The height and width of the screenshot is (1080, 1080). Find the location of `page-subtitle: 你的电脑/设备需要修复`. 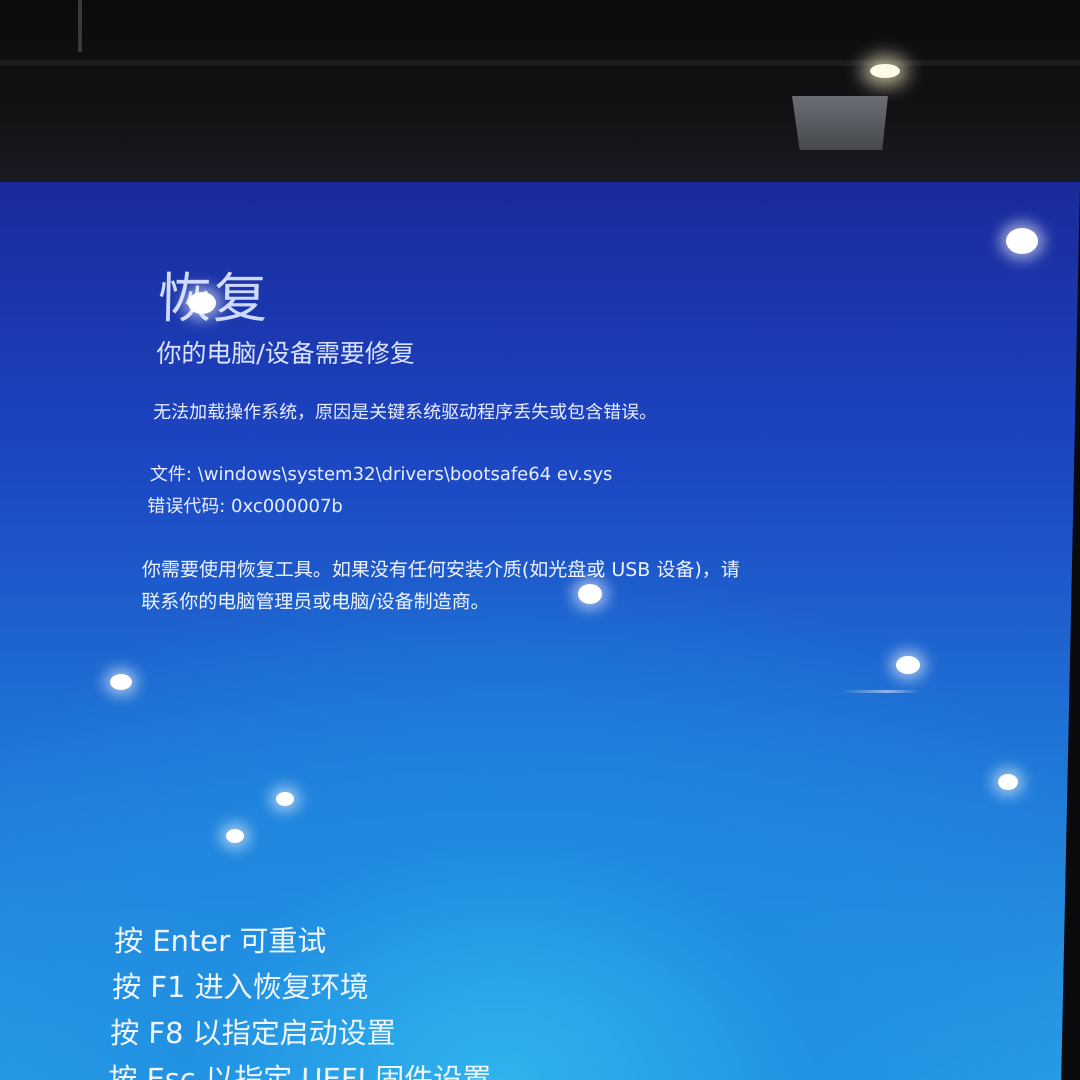

page-subtitle: 你的电脑/设备需要修复 is located at coordinates (286, 353).